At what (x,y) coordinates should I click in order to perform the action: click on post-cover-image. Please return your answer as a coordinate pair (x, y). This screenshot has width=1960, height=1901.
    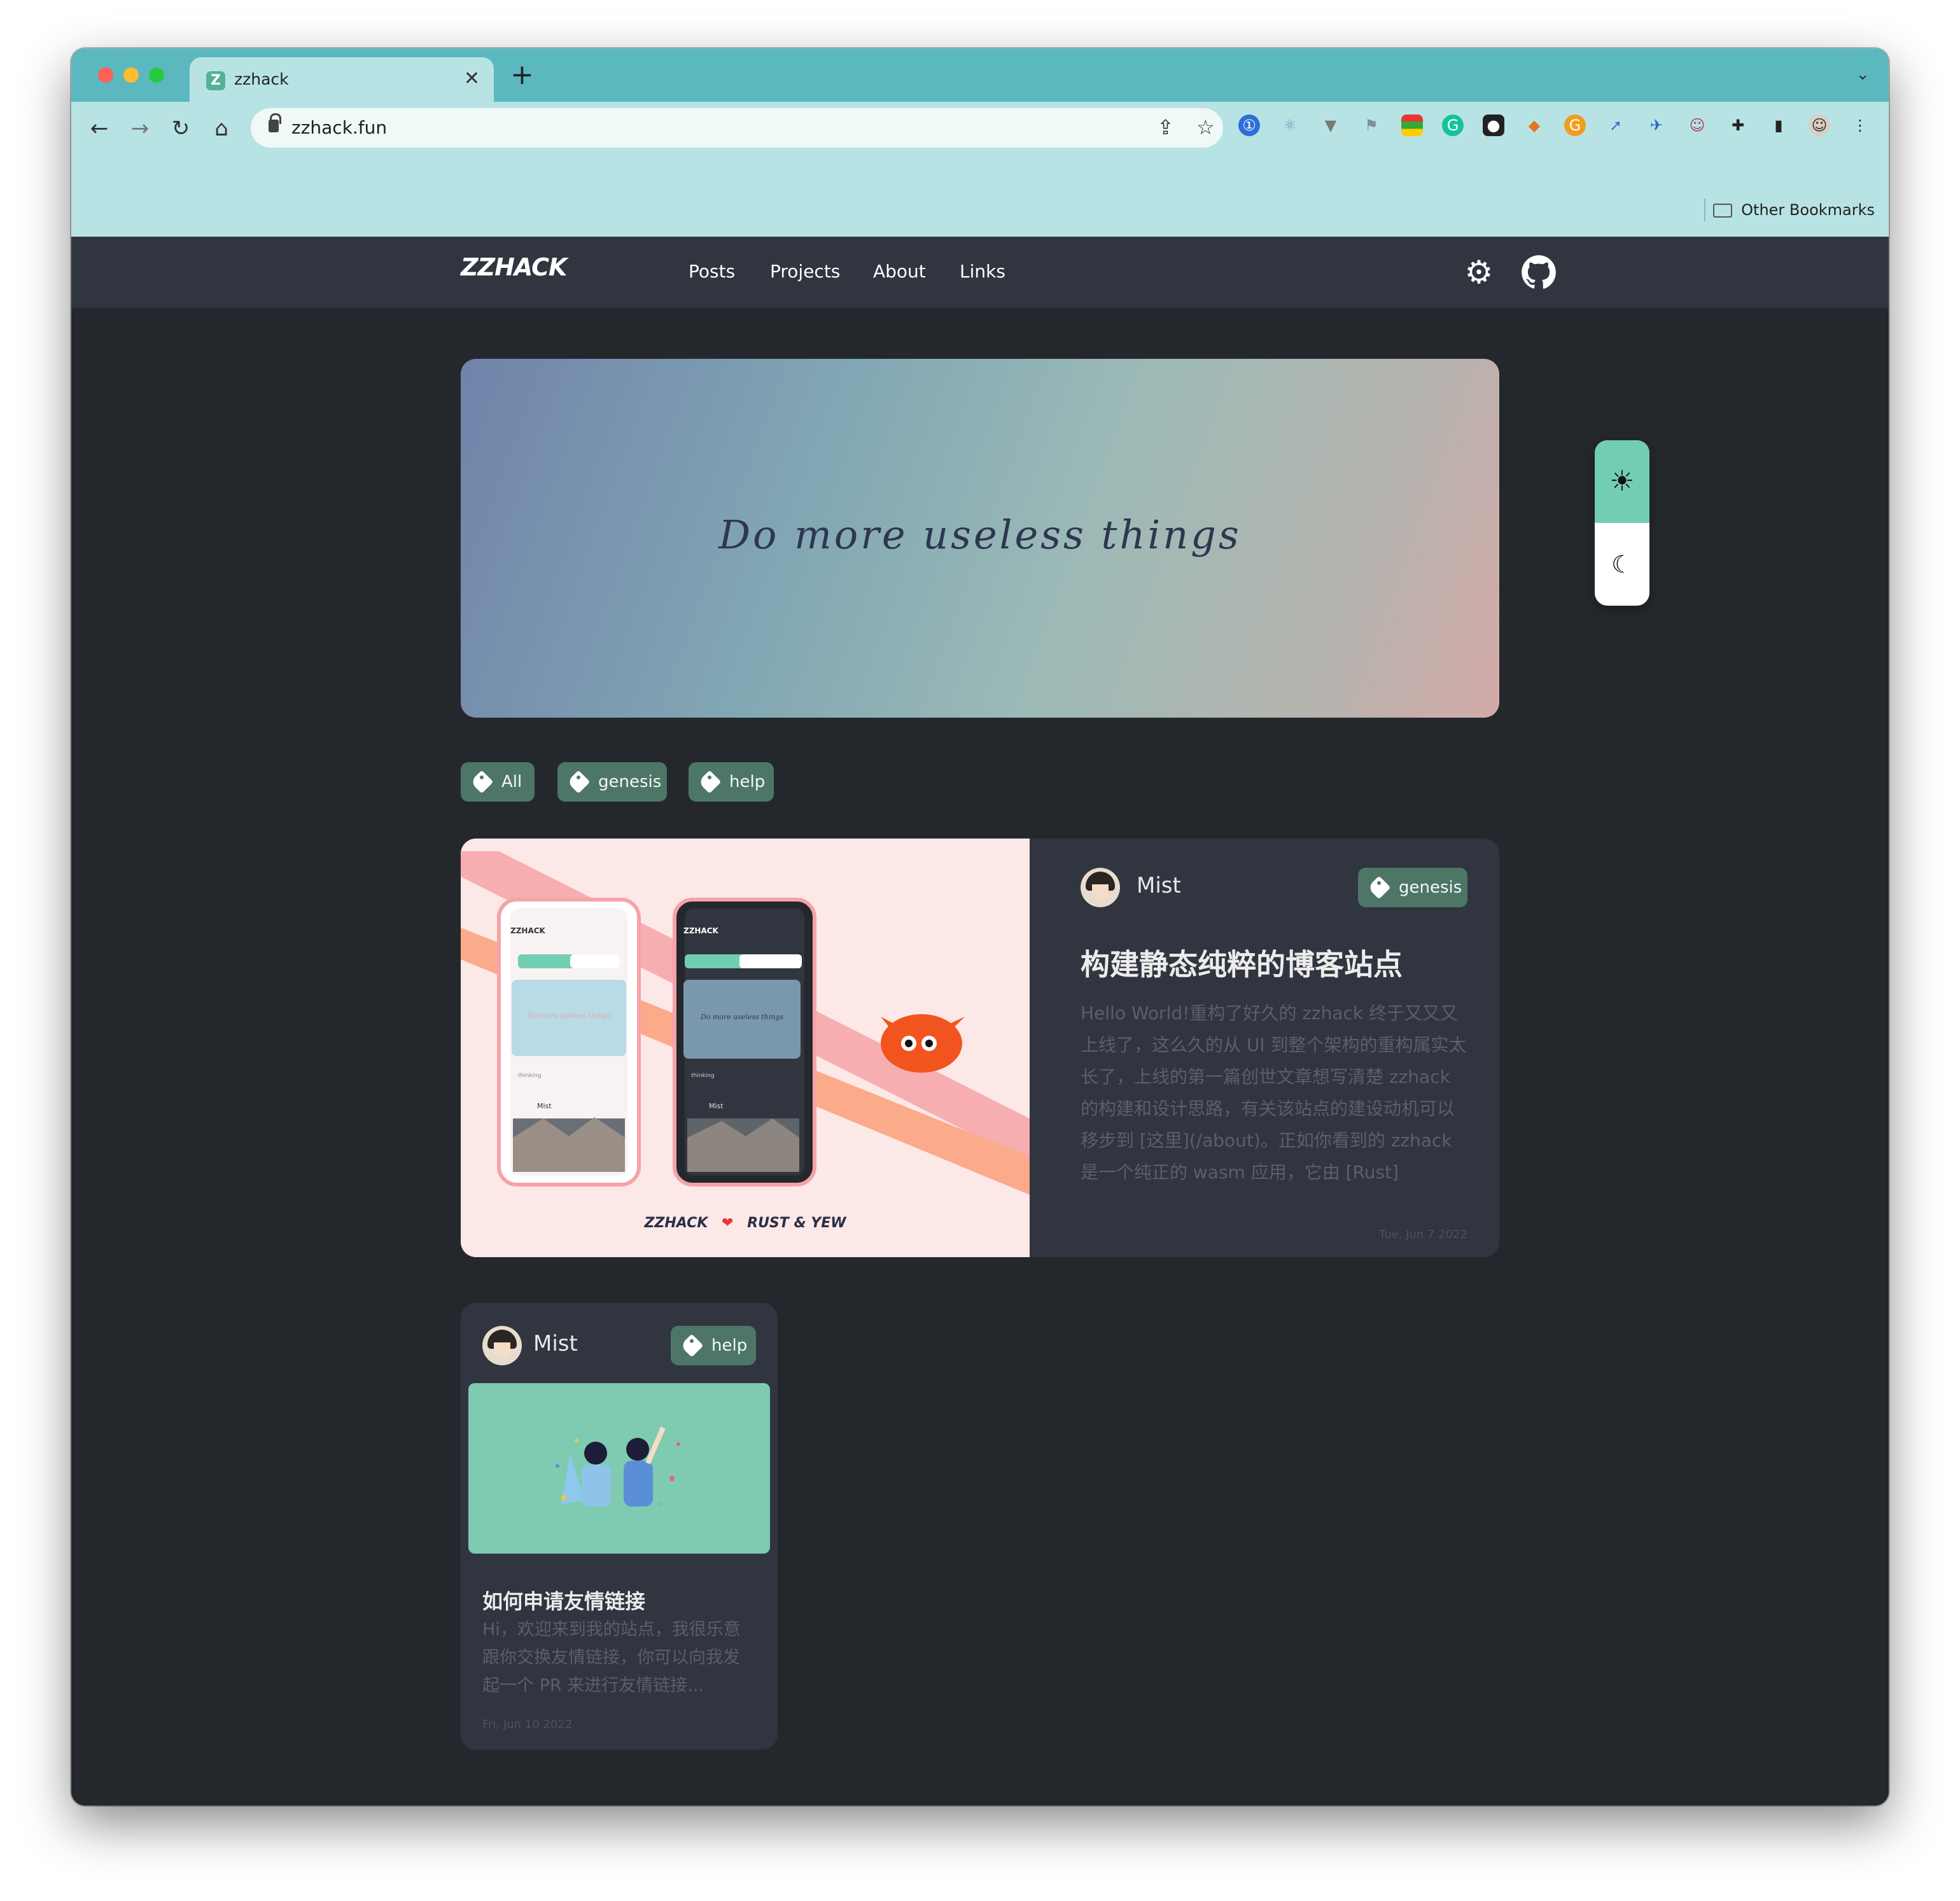
    Looking at the image, I should click on (619, 1468).